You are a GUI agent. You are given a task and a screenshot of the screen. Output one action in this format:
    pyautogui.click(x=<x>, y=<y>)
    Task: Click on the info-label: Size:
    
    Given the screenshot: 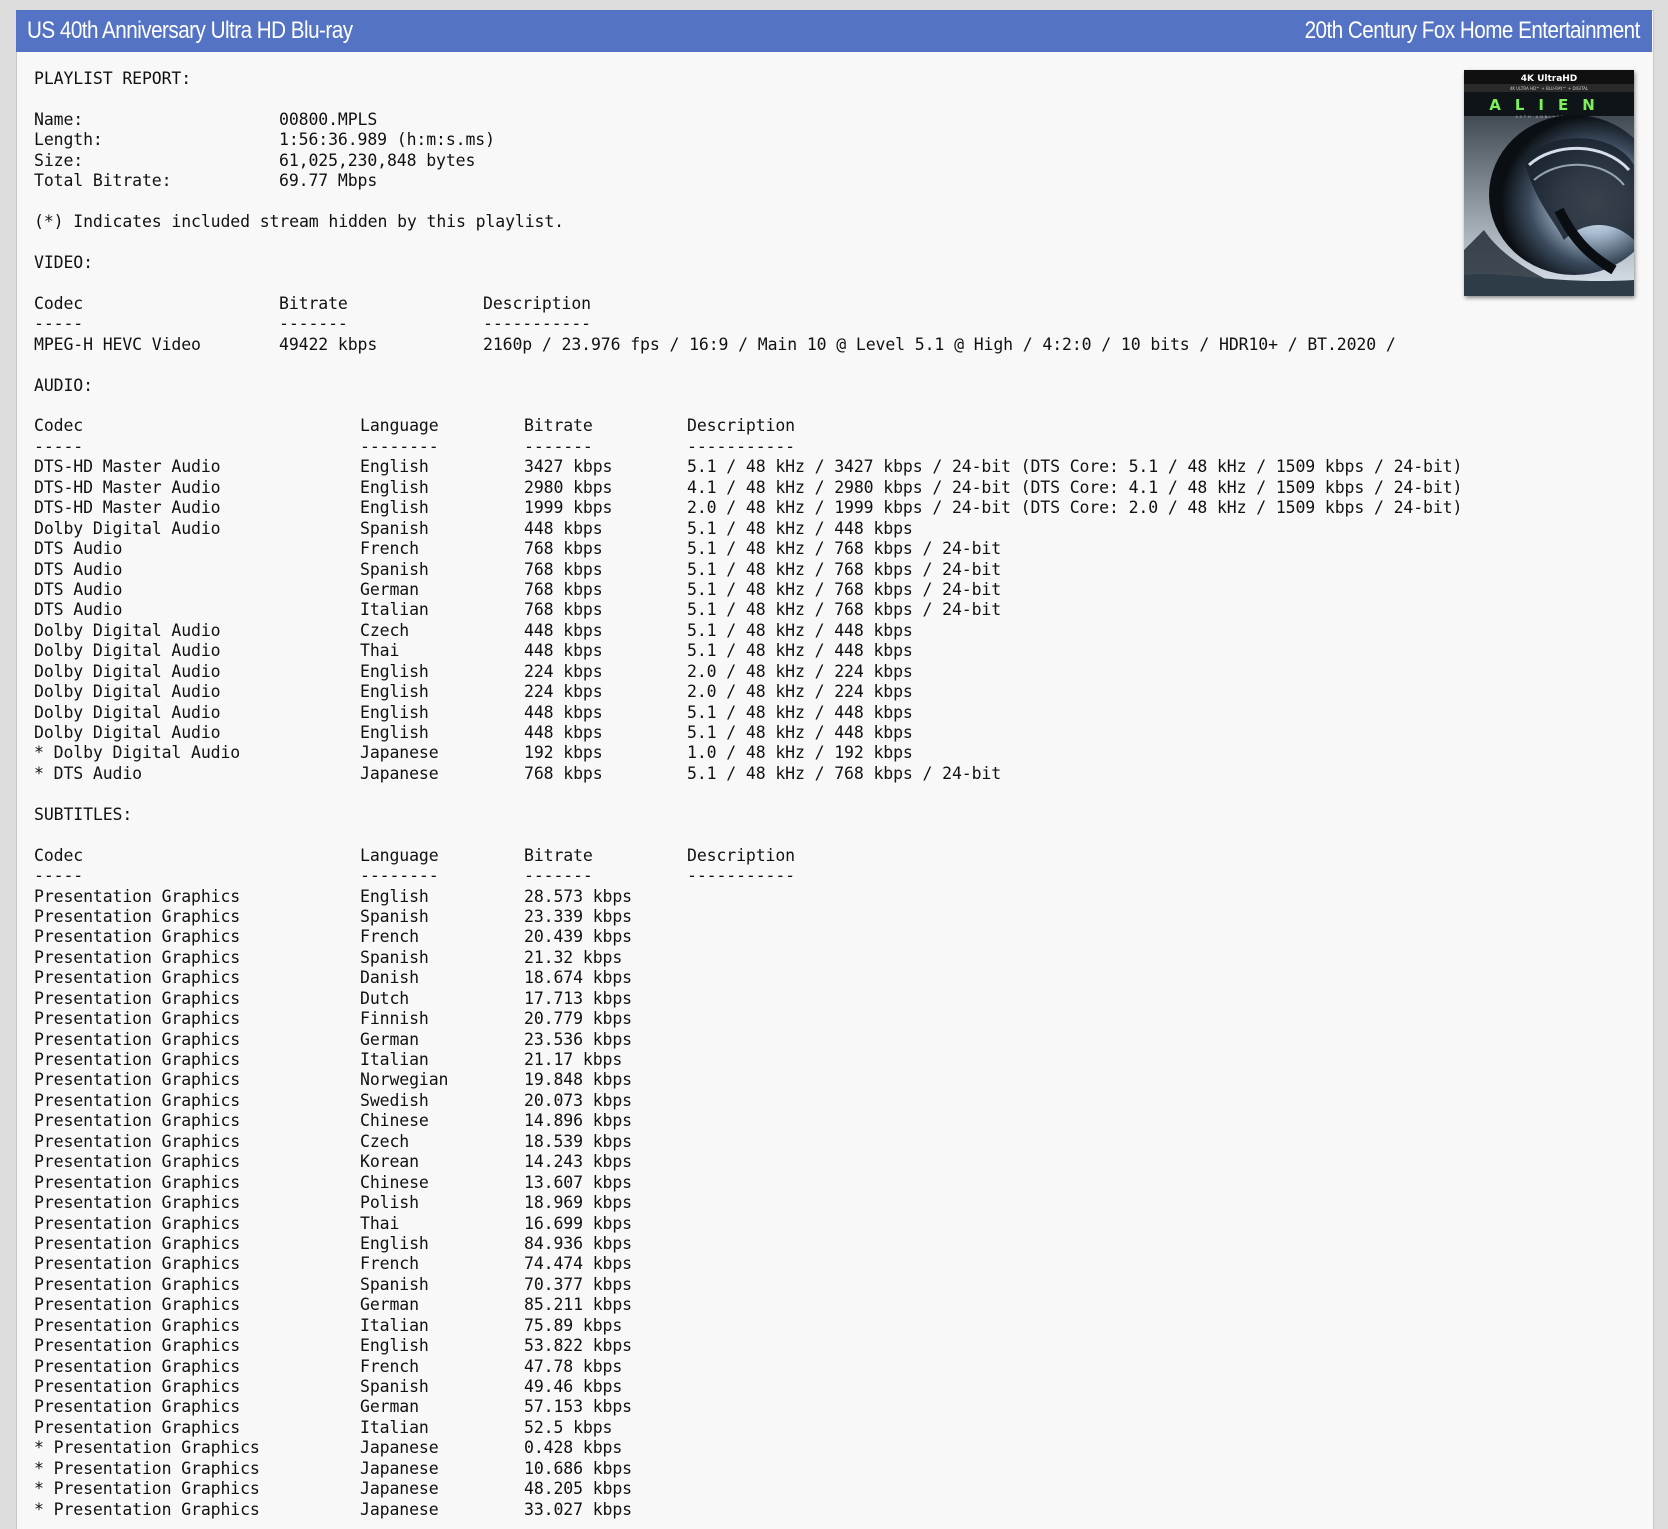 What is the action you would take?
    pyautogui.click(x=59, y=160)
    